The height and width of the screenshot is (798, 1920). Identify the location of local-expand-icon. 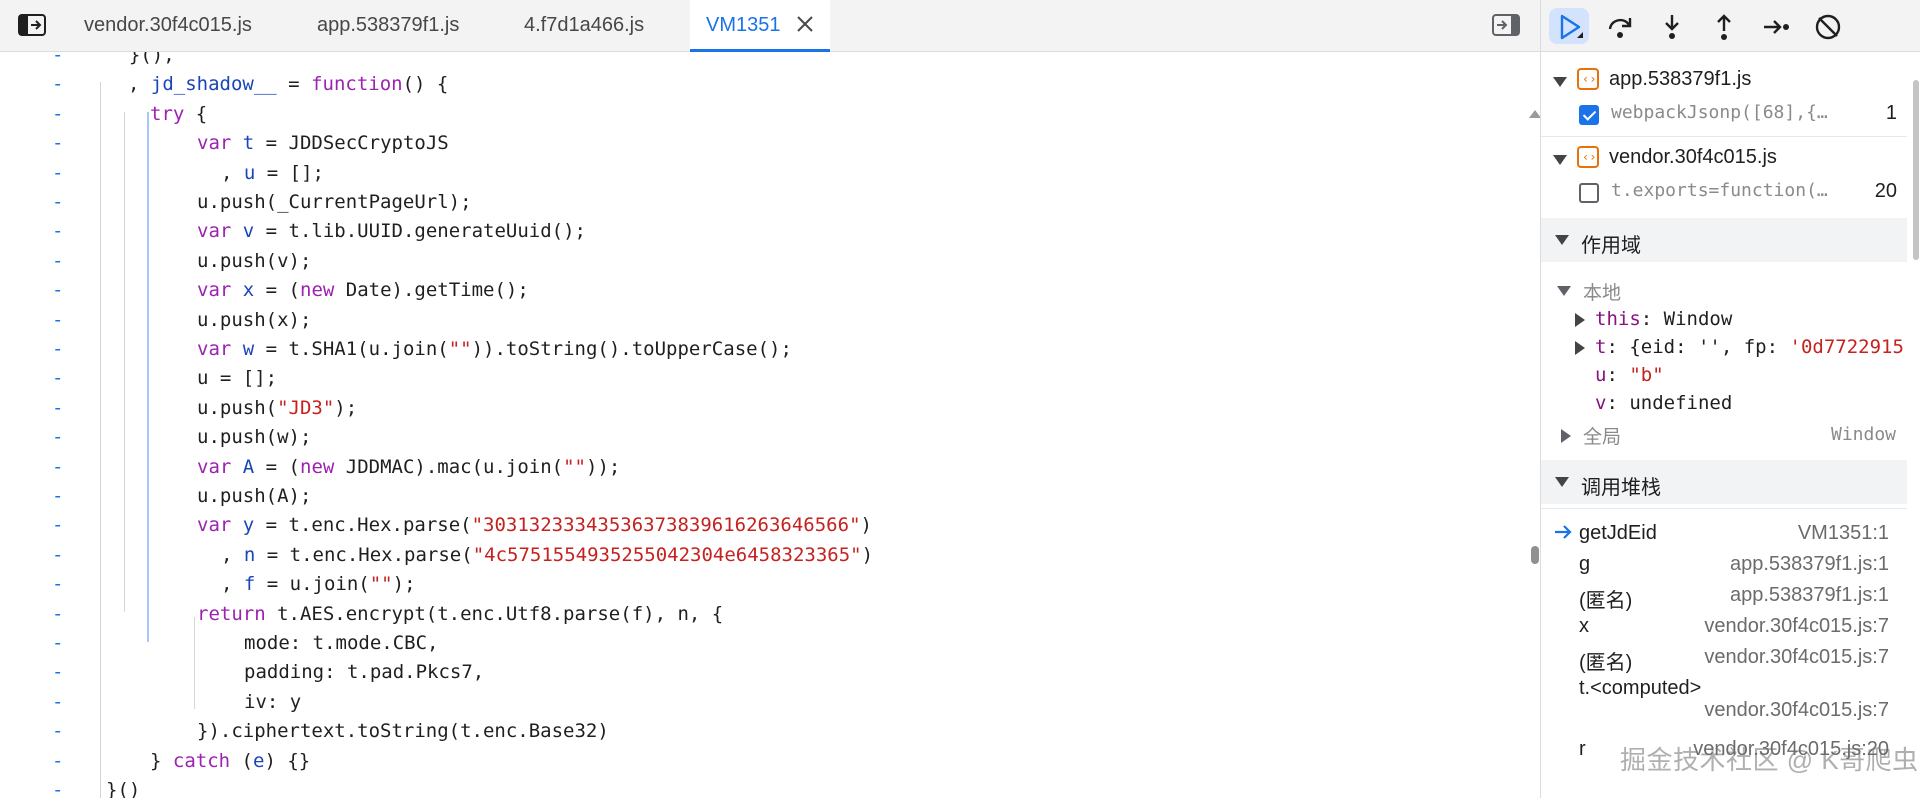
(1564, 291).